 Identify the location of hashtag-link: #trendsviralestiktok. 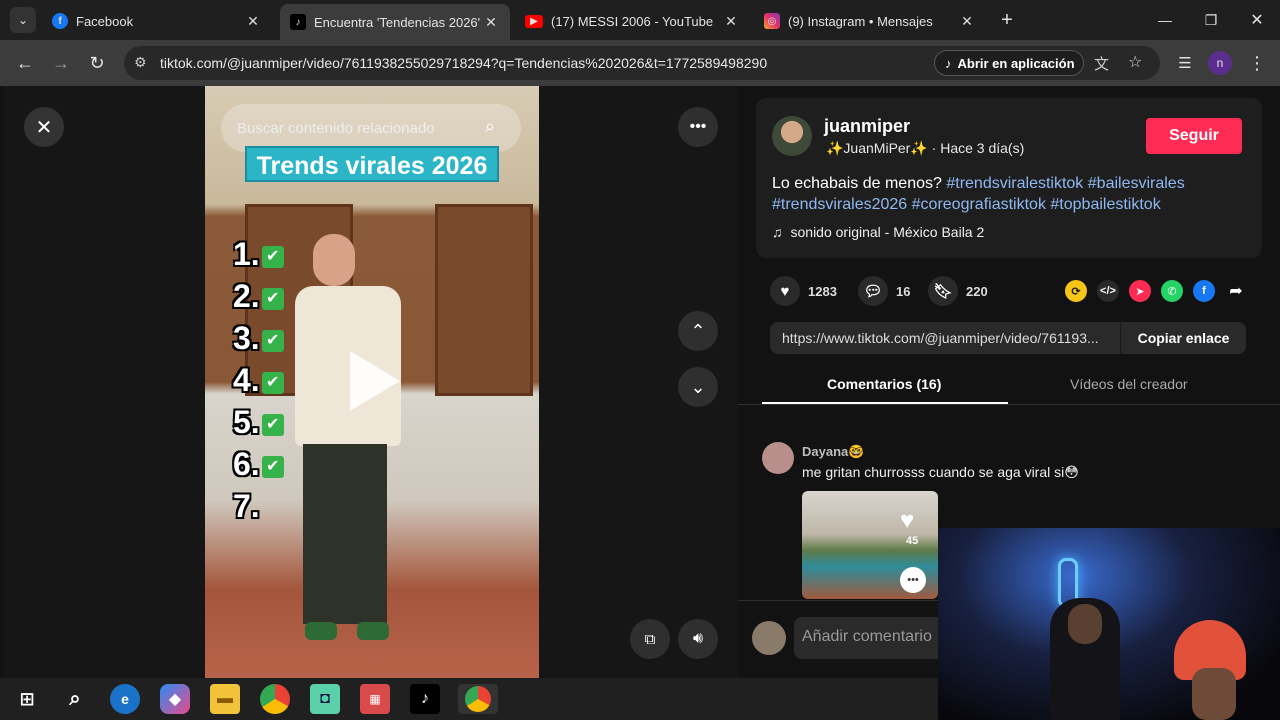
(1014, 183).